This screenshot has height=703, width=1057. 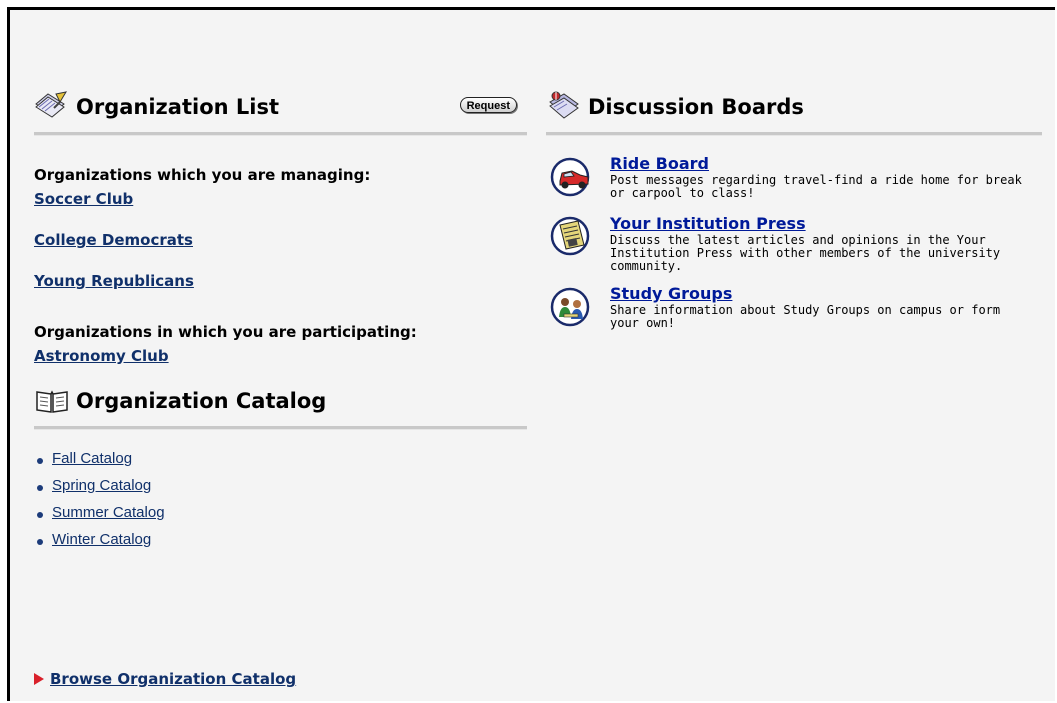 I want to click on list-item: Fall Catalog, so click(x=280, y=463).